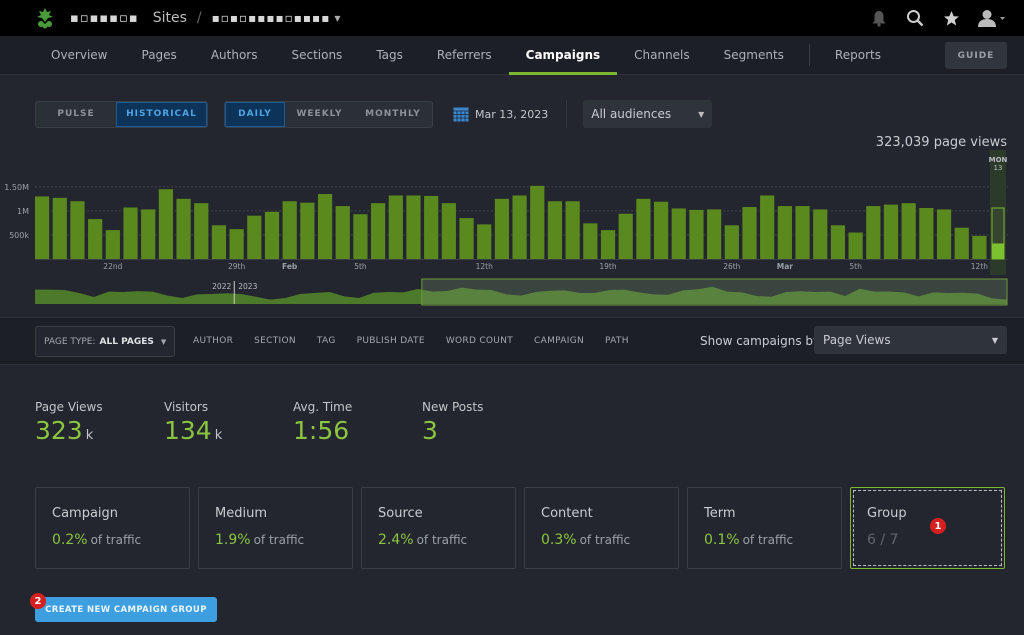 This screenshot has height=635, width=1024. I want to click on monthly-button: MONTHLY, so click(393, 114).